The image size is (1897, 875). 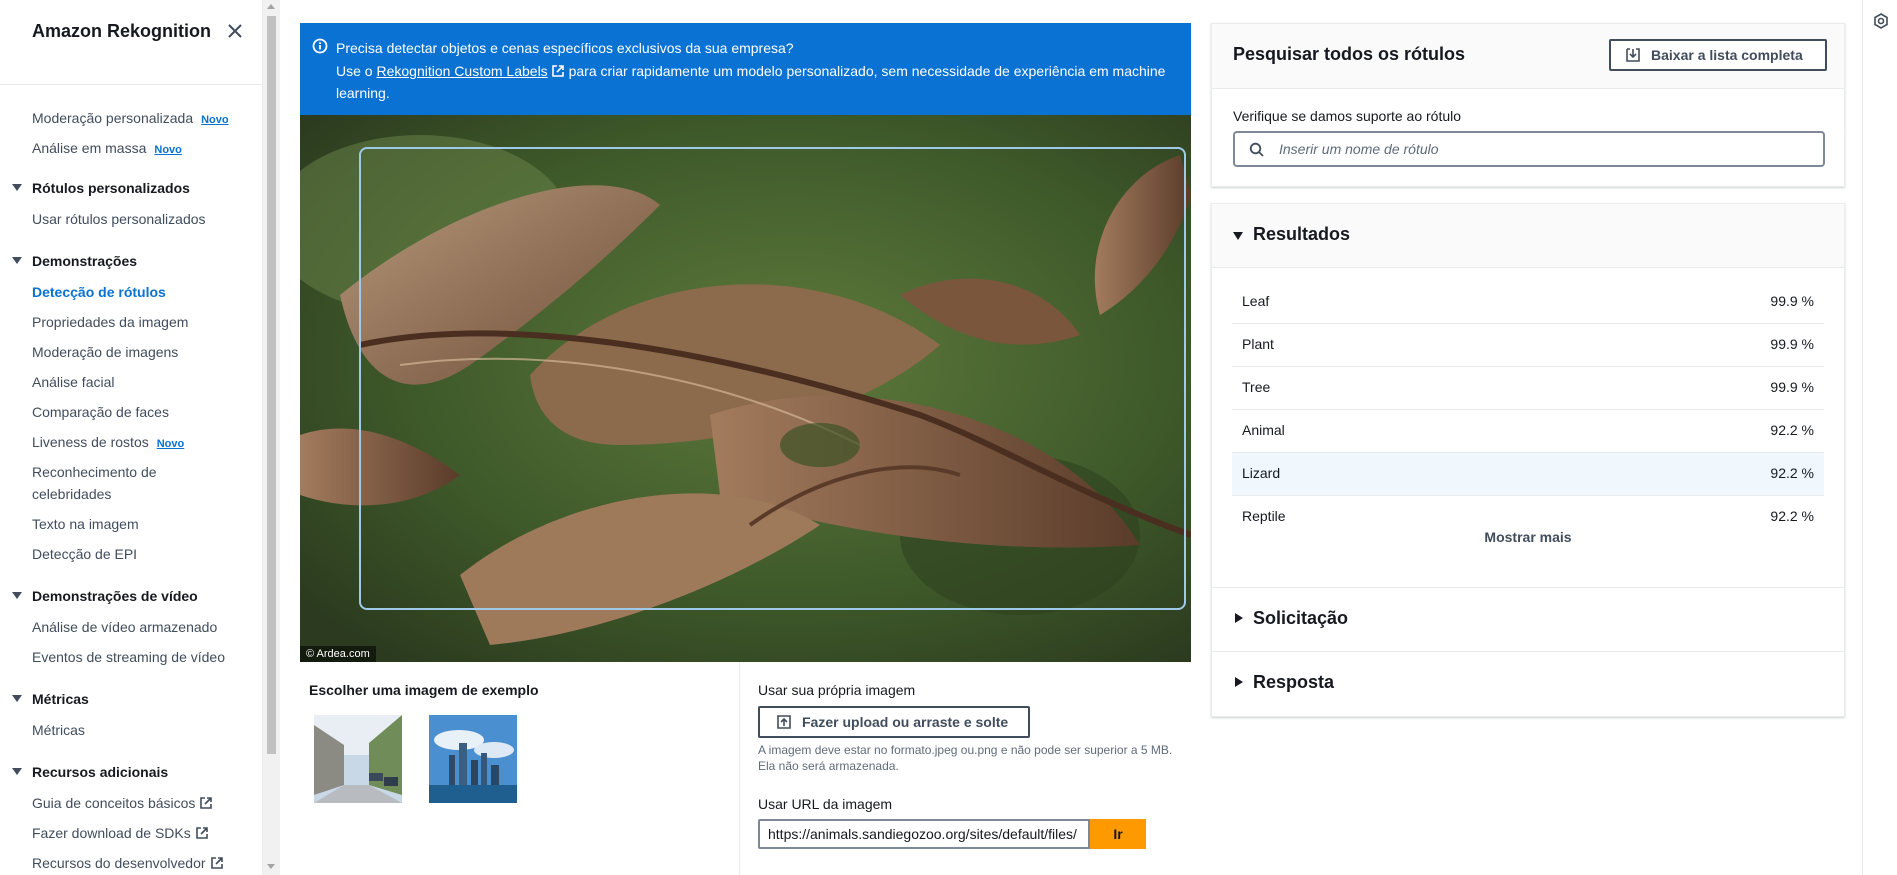 What do you see at coordinates (1529, 149) in the screenshot?
I see `label-search-input: Inserir um nome de rótulo` at bounding box center [1529, 149].